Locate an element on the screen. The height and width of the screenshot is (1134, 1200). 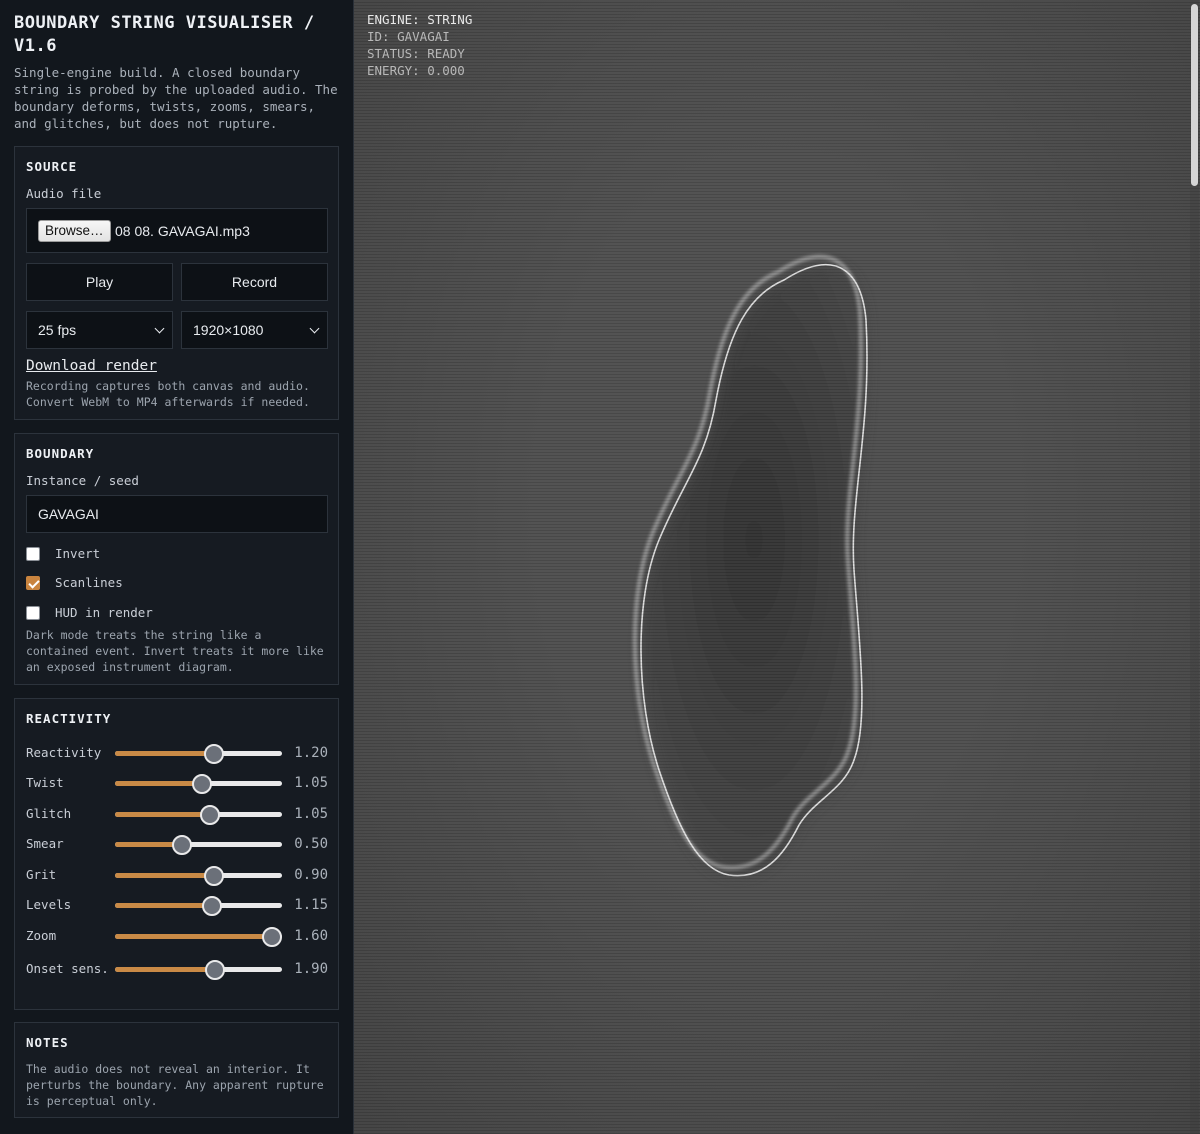
slider-label: Reactivity is located at coordinates (64, 752).